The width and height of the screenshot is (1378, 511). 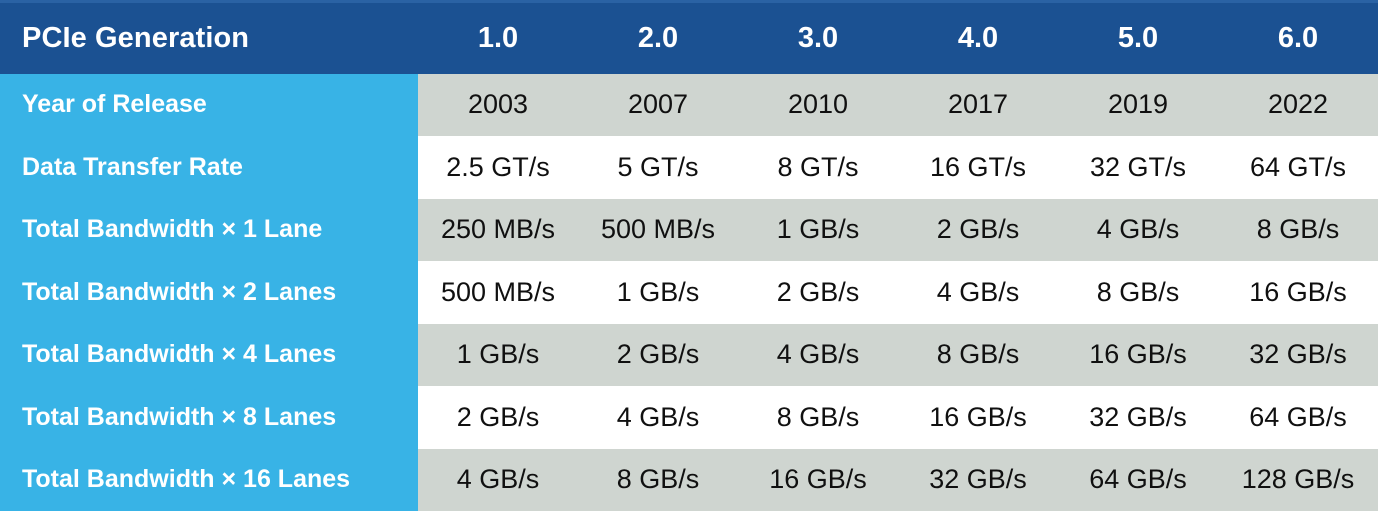 What do you see at coordinates (209, 292) in the screenshot?
I see `row-label: Total Bandwidth × 2 Lanes` at bounding box center [209, 292].